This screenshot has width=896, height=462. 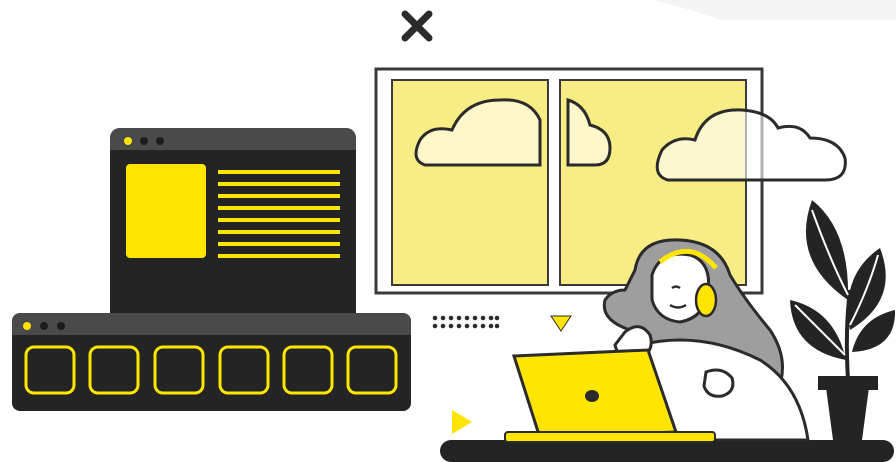 What do you see at coordinates (561, 323) in the screenshot?
I see `down-triangle-icon` at bounding box center [561, 323].